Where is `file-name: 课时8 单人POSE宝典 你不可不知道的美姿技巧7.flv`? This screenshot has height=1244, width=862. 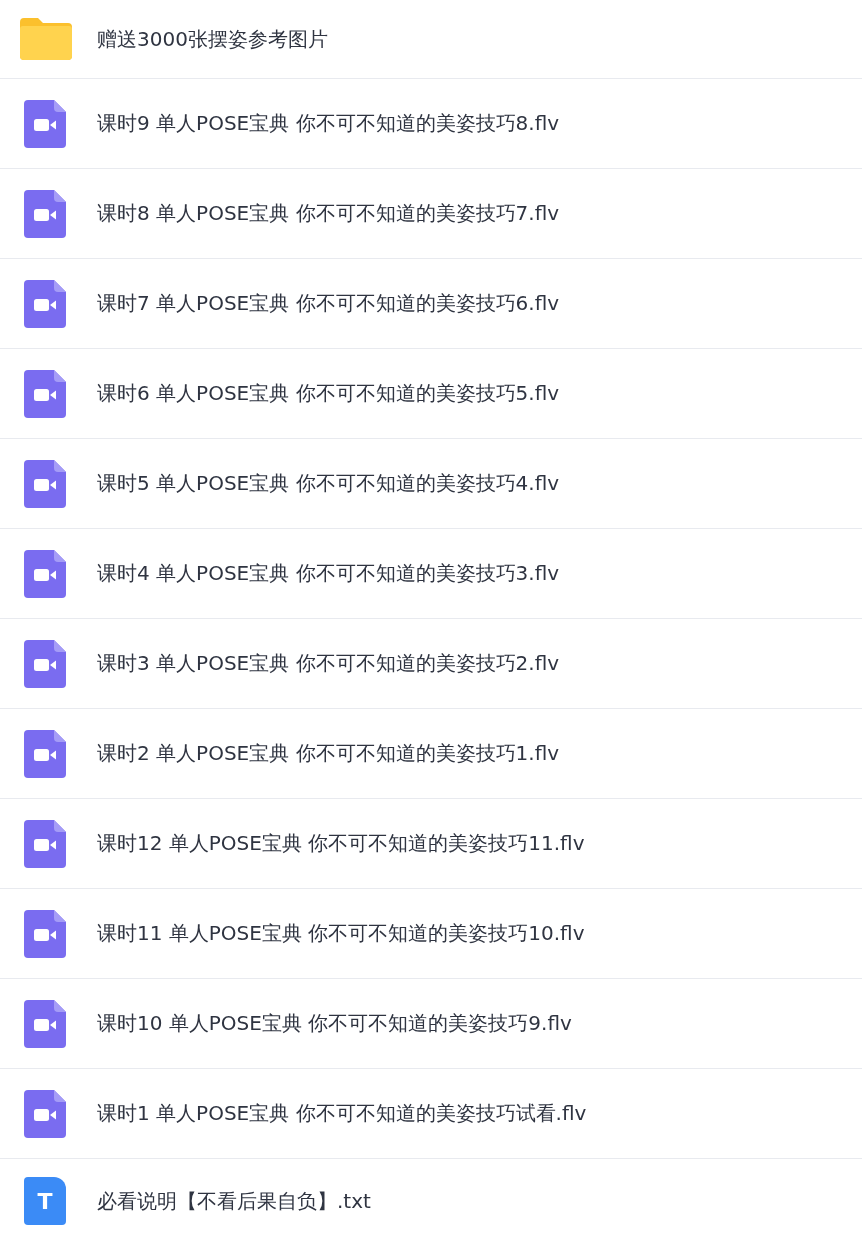
file-name: 课时8 单人POSE宝典 你不可不知道的美姿技巧7.flv is located at coordinates (328, 213).